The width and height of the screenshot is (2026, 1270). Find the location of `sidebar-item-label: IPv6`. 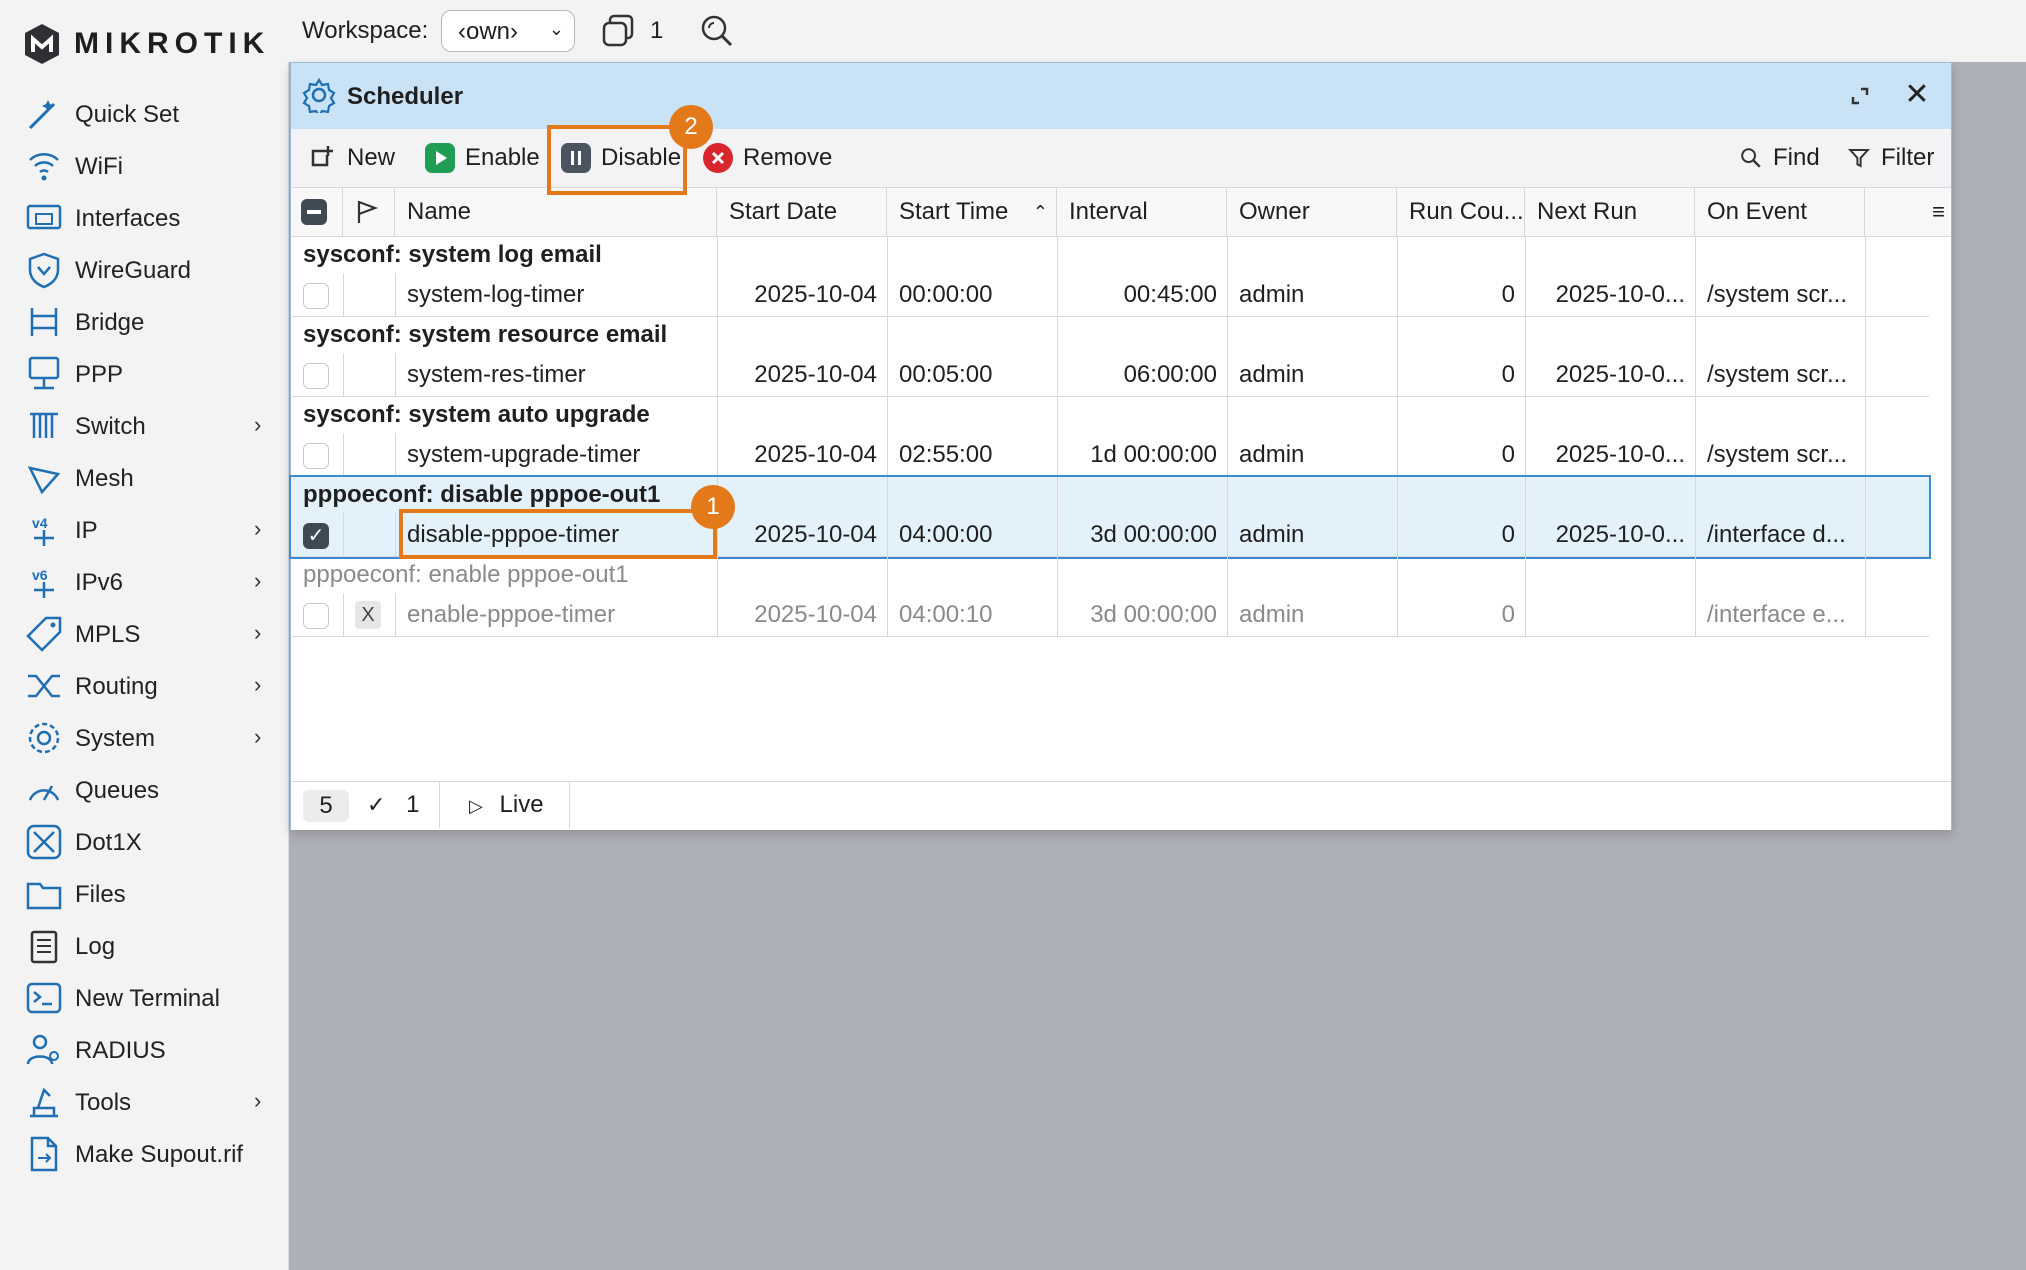

sidebar-item-label: IPv6 is located at coordinates (99, 582).